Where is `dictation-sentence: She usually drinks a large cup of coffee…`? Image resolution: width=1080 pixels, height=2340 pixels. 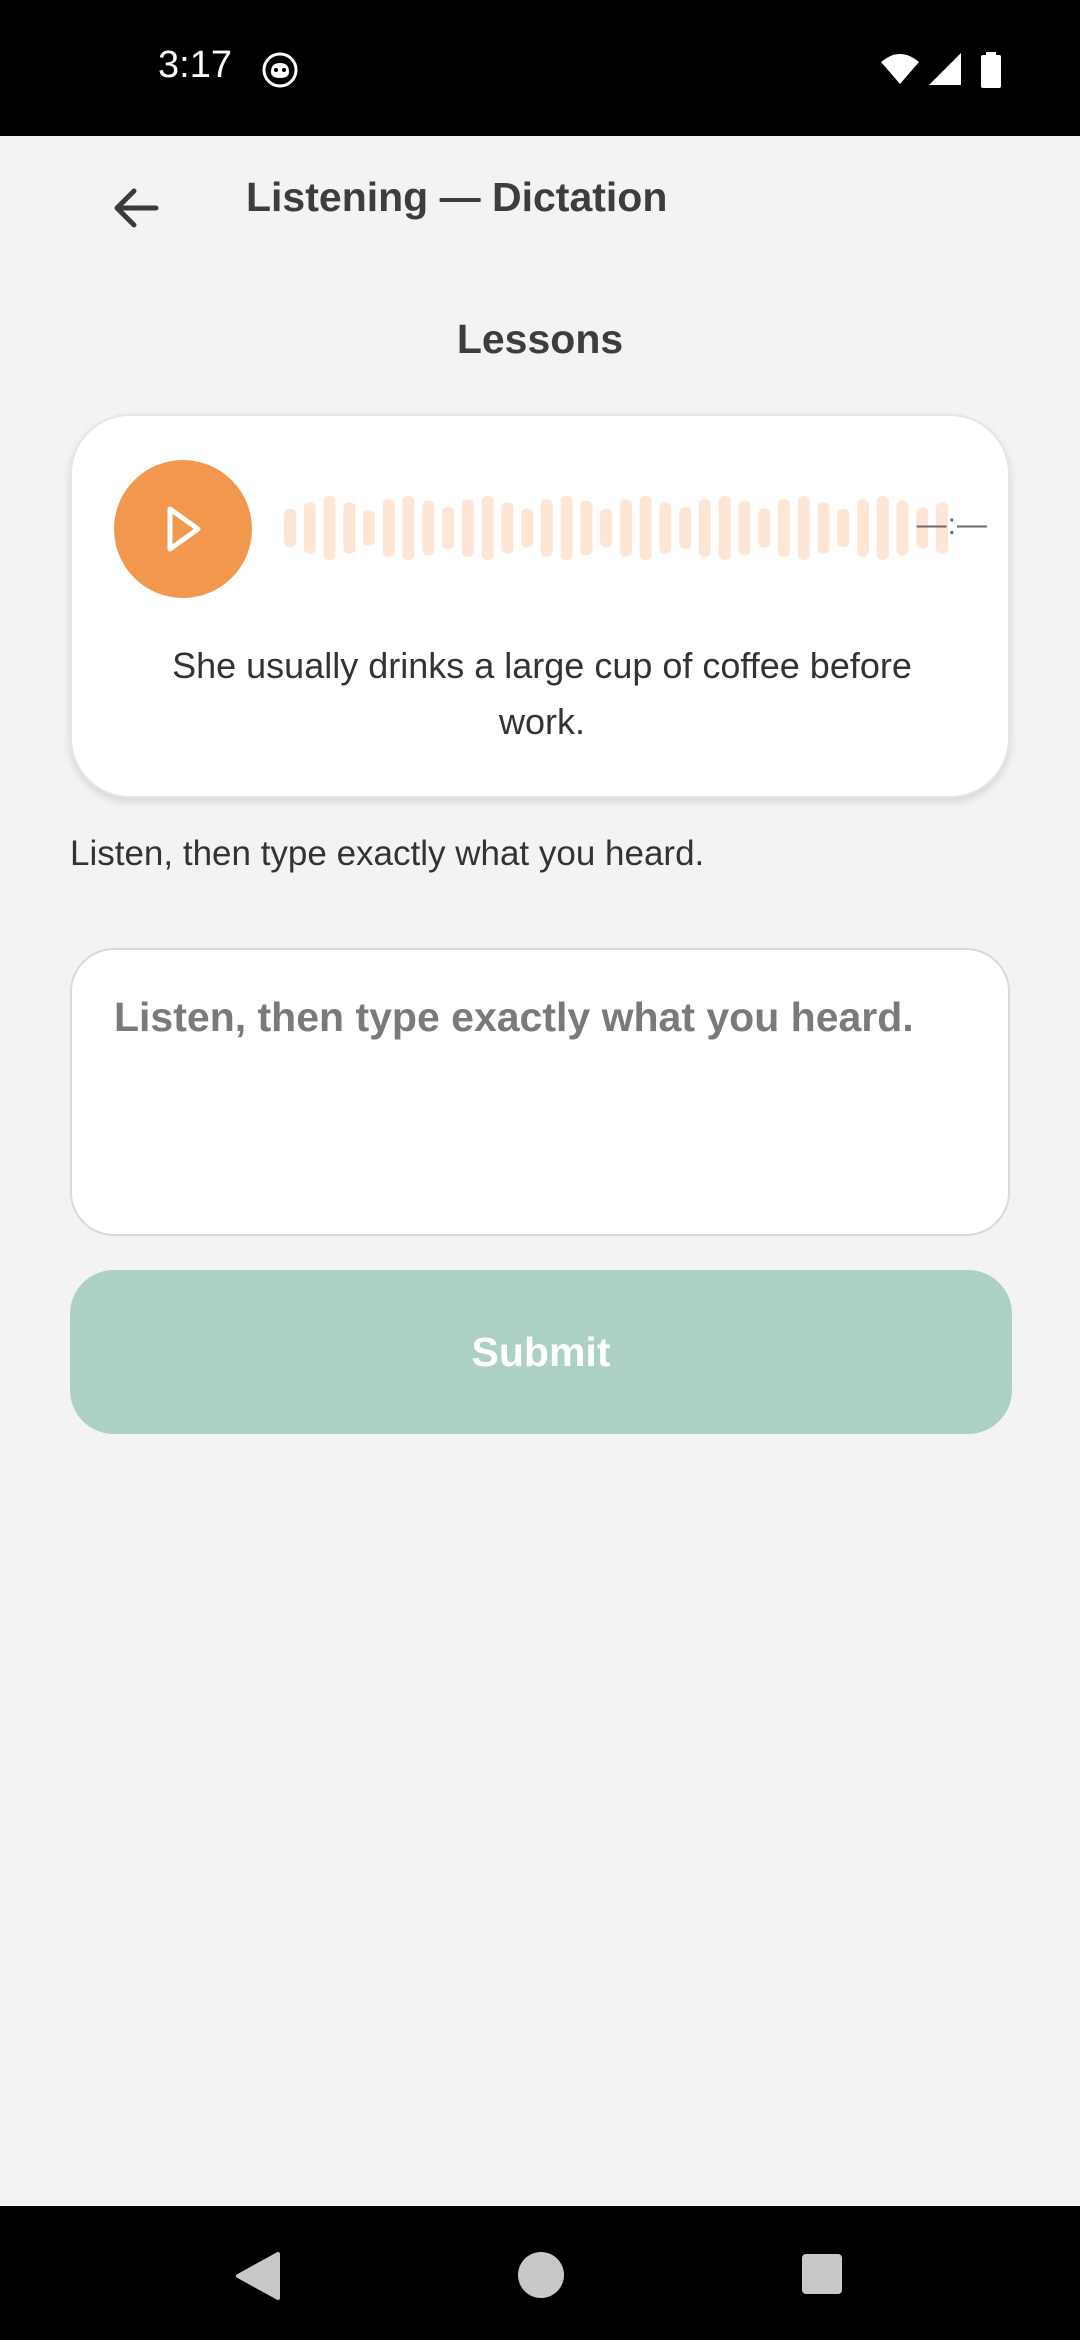
dictation-sentence: She usually drinks a large cup of coffee… is located at coordinates (542, 693).